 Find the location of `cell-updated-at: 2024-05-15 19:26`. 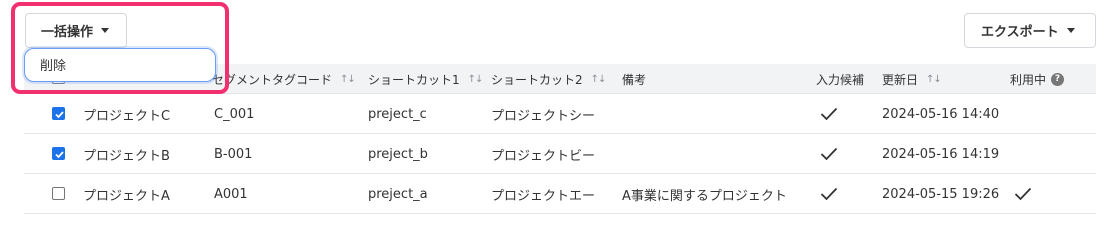

cell-updated-at: 2024-05-15 19:26 is located at coordinates (941, 194).